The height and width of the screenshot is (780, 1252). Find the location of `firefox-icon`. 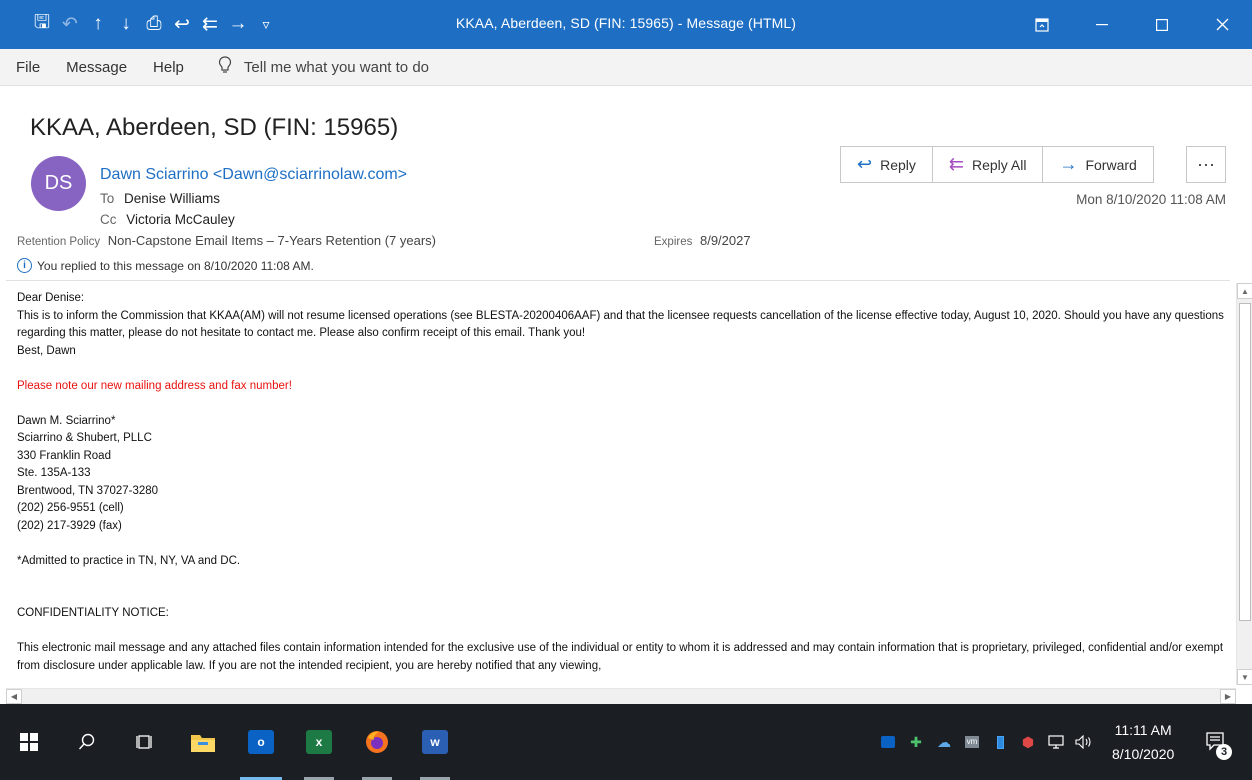

firefox-icon is located at coordinates (377, 742).